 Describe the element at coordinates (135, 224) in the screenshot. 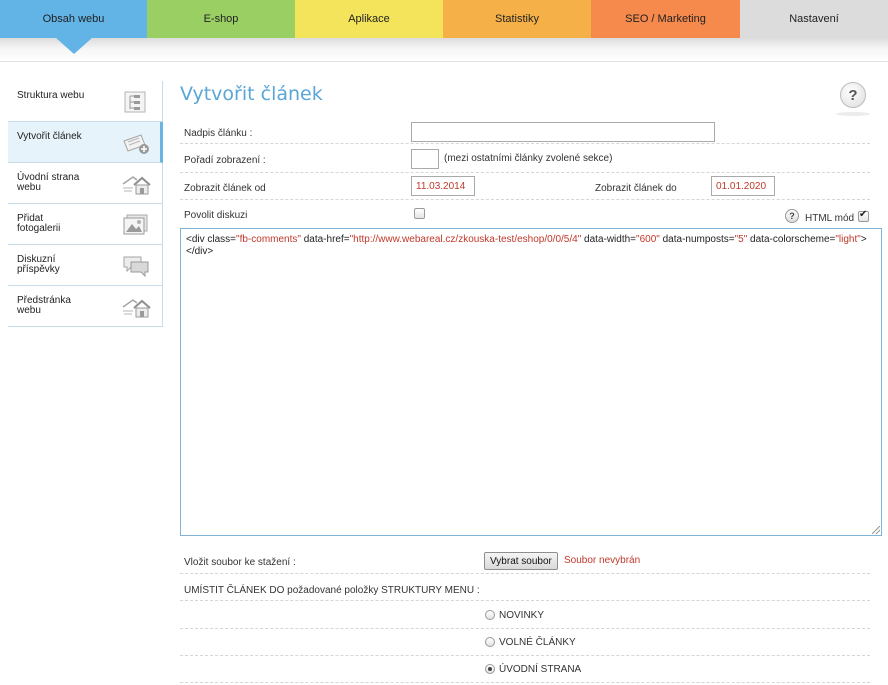

I see `gallery-icon` at that location.